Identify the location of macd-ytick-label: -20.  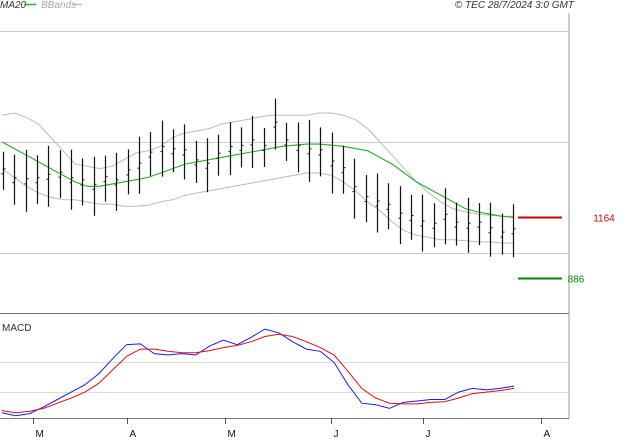
(598, 394).